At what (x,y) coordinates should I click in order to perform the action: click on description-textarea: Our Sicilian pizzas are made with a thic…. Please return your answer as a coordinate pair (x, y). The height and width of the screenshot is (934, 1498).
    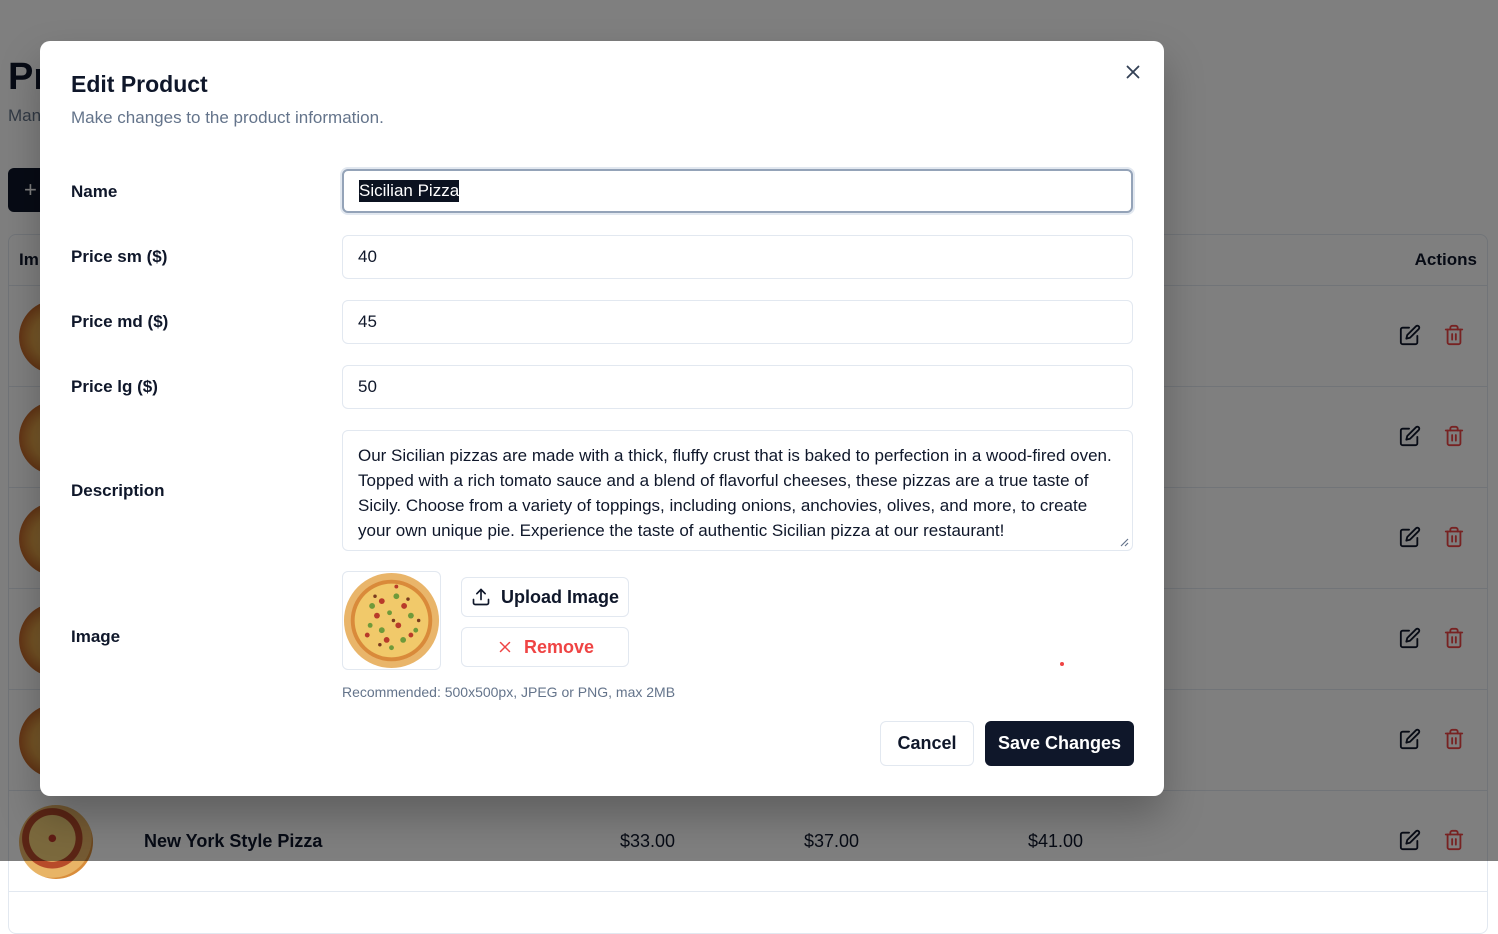
    Looking at the image, I should click on (737, 490).